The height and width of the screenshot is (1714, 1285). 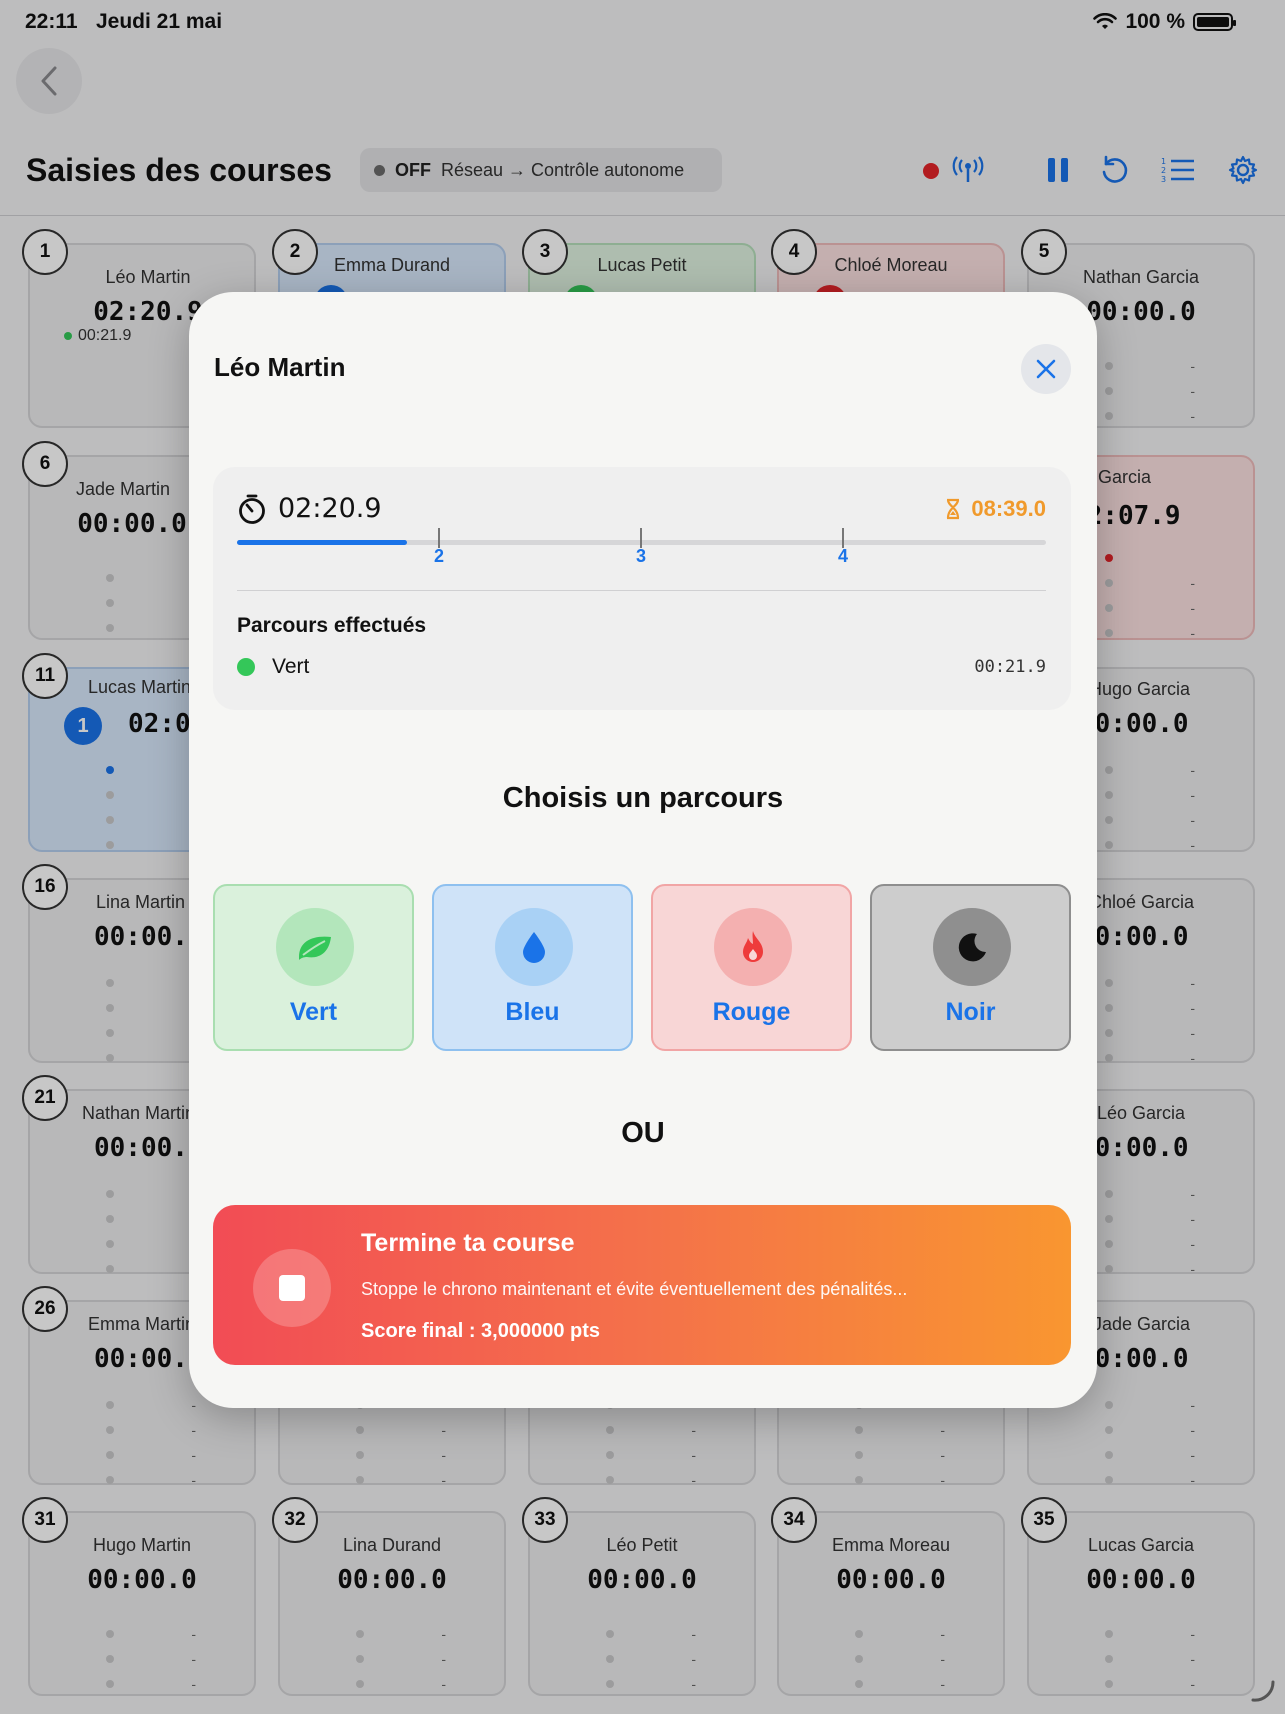 I want to click on flame-icon, so click(x=753, y=947).